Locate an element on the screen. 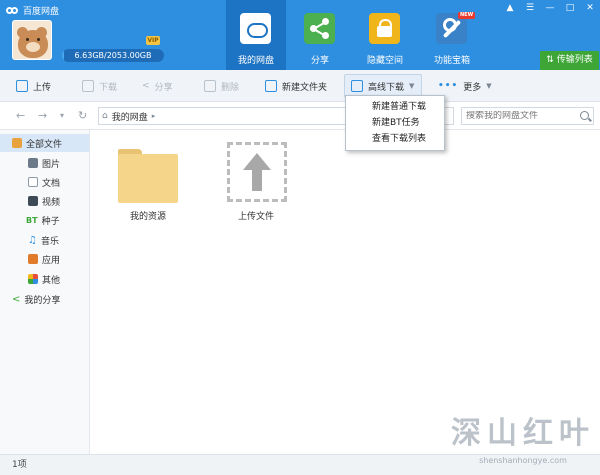 This screenshot has width=600, height=475. search-icon is located at coordinates (584, 115).